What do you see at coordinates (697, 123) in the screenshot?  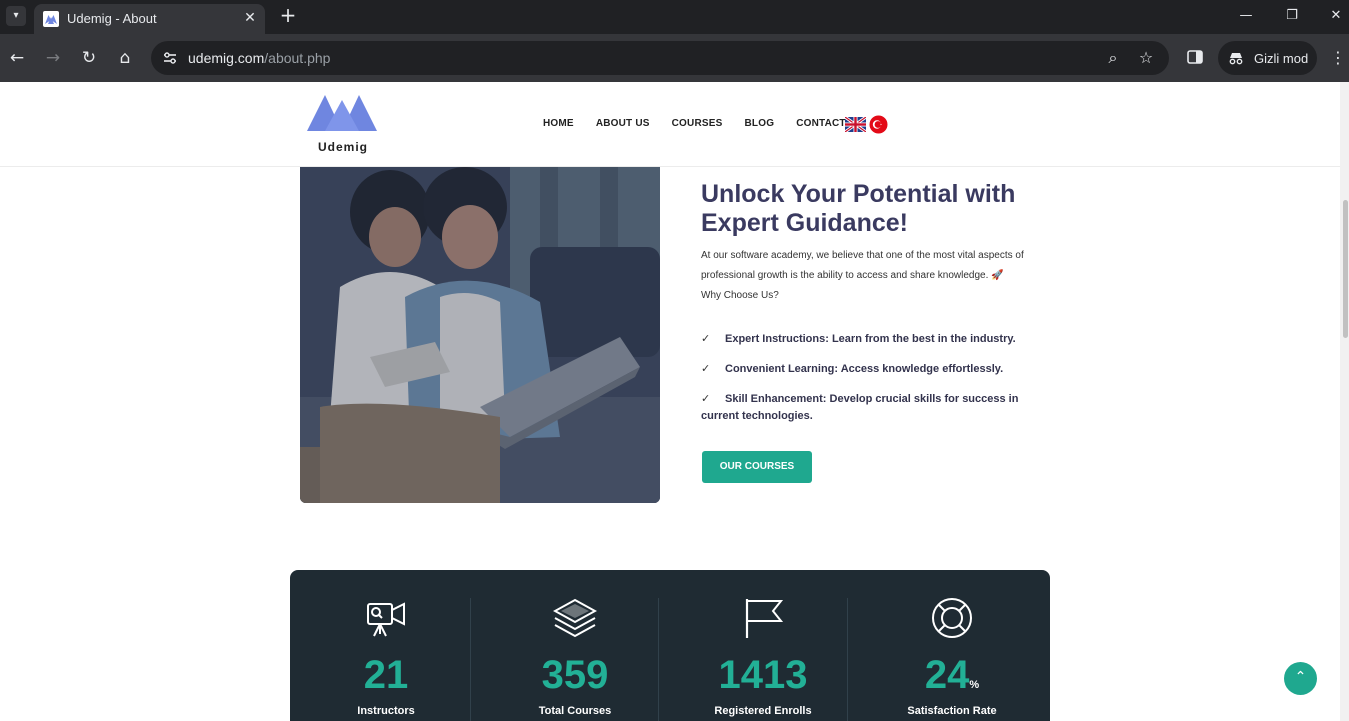 I see `nav-courses: COURSES` at bounding box center [697, 123].